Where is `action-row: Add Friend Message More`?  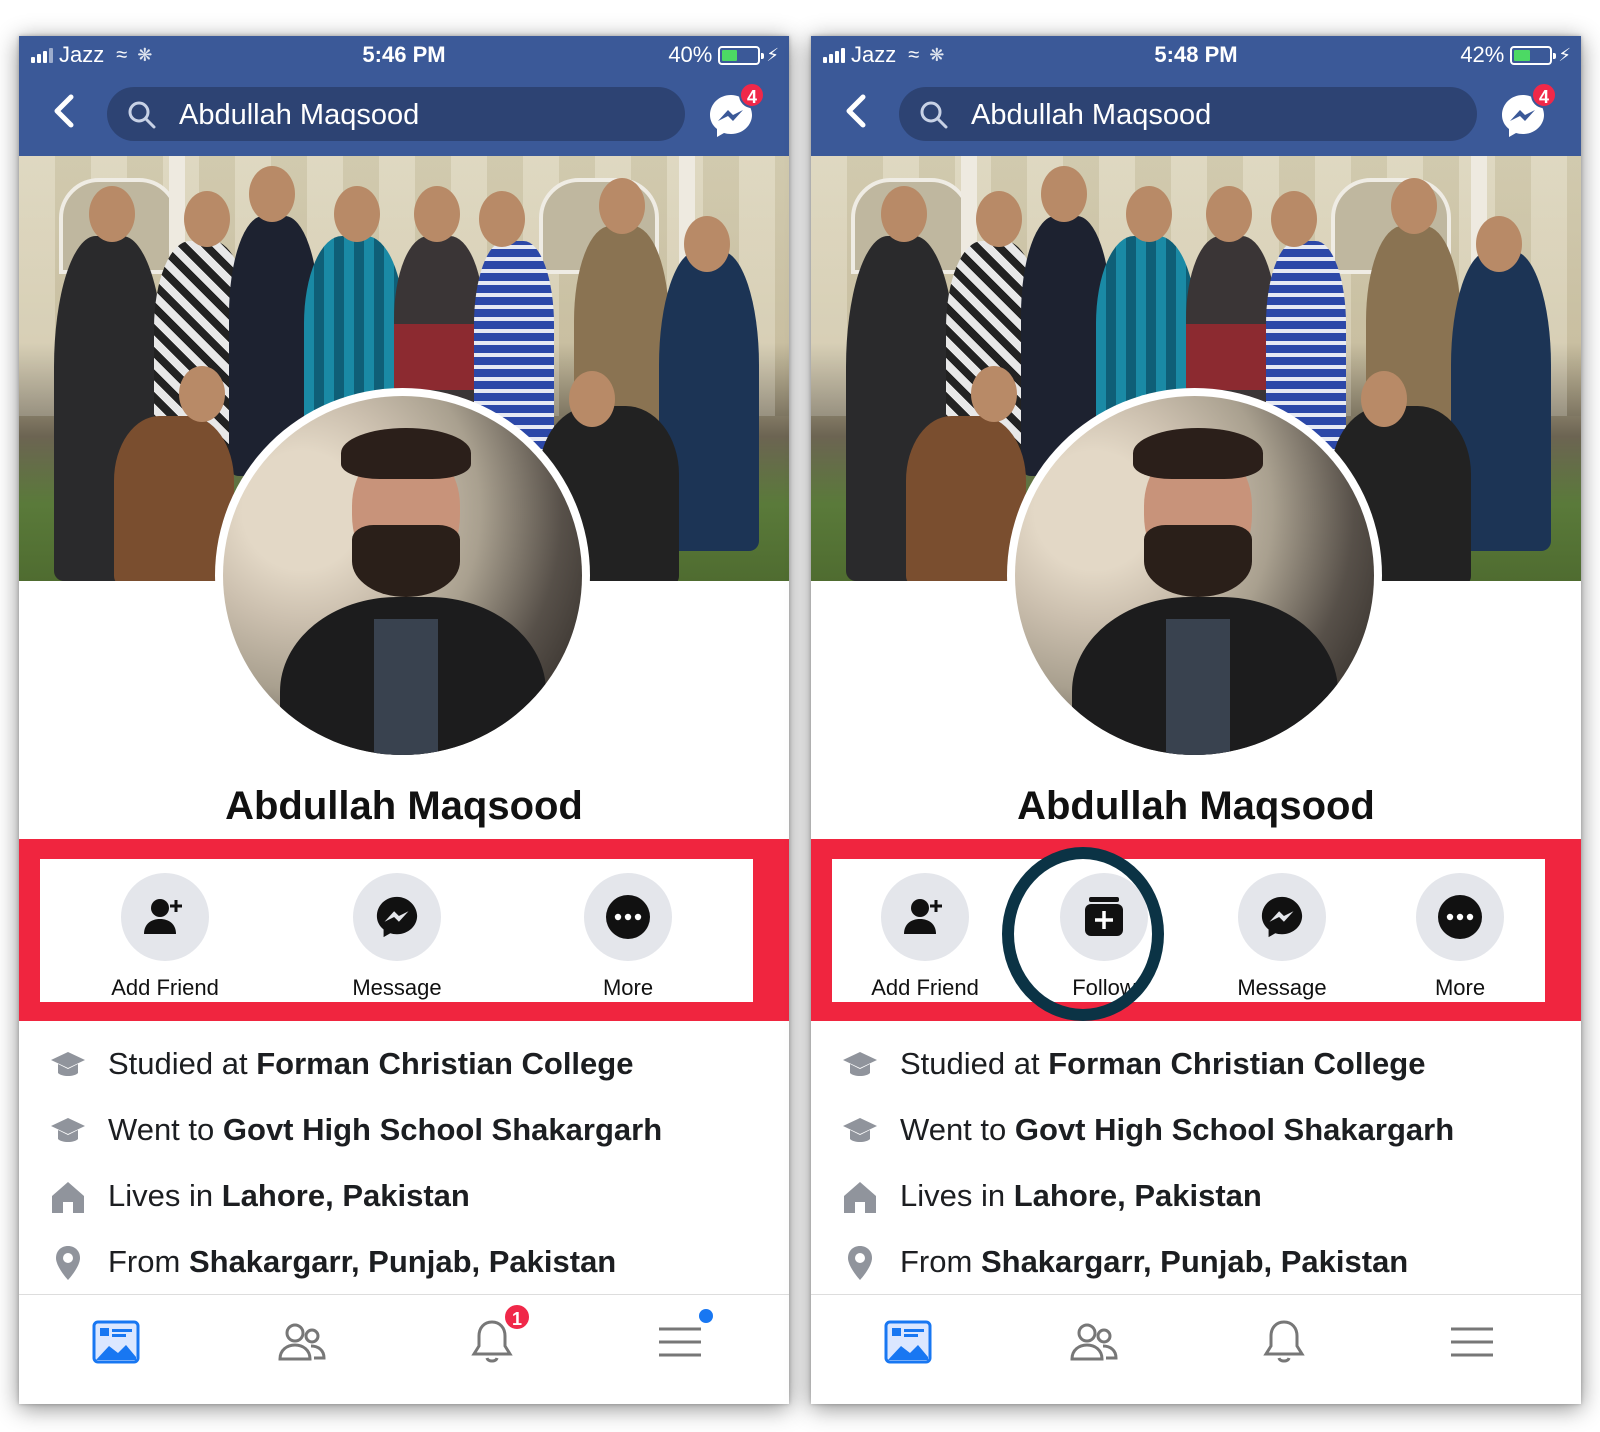
action-row: Add Friend Message More is located at coordinates (396, 930).